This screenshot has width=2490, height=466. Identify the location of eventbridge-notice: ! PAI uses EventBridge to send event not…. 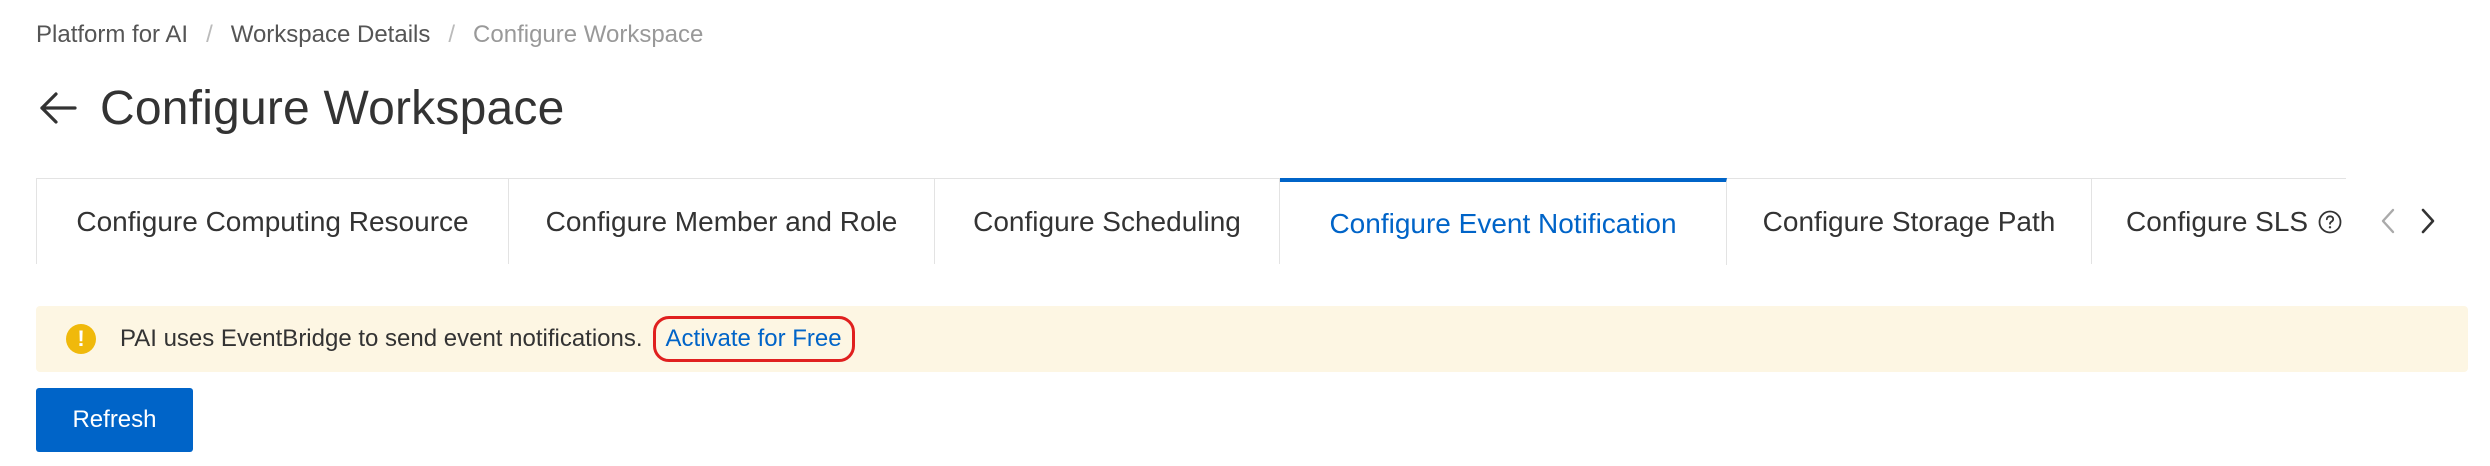
(1252, 339).